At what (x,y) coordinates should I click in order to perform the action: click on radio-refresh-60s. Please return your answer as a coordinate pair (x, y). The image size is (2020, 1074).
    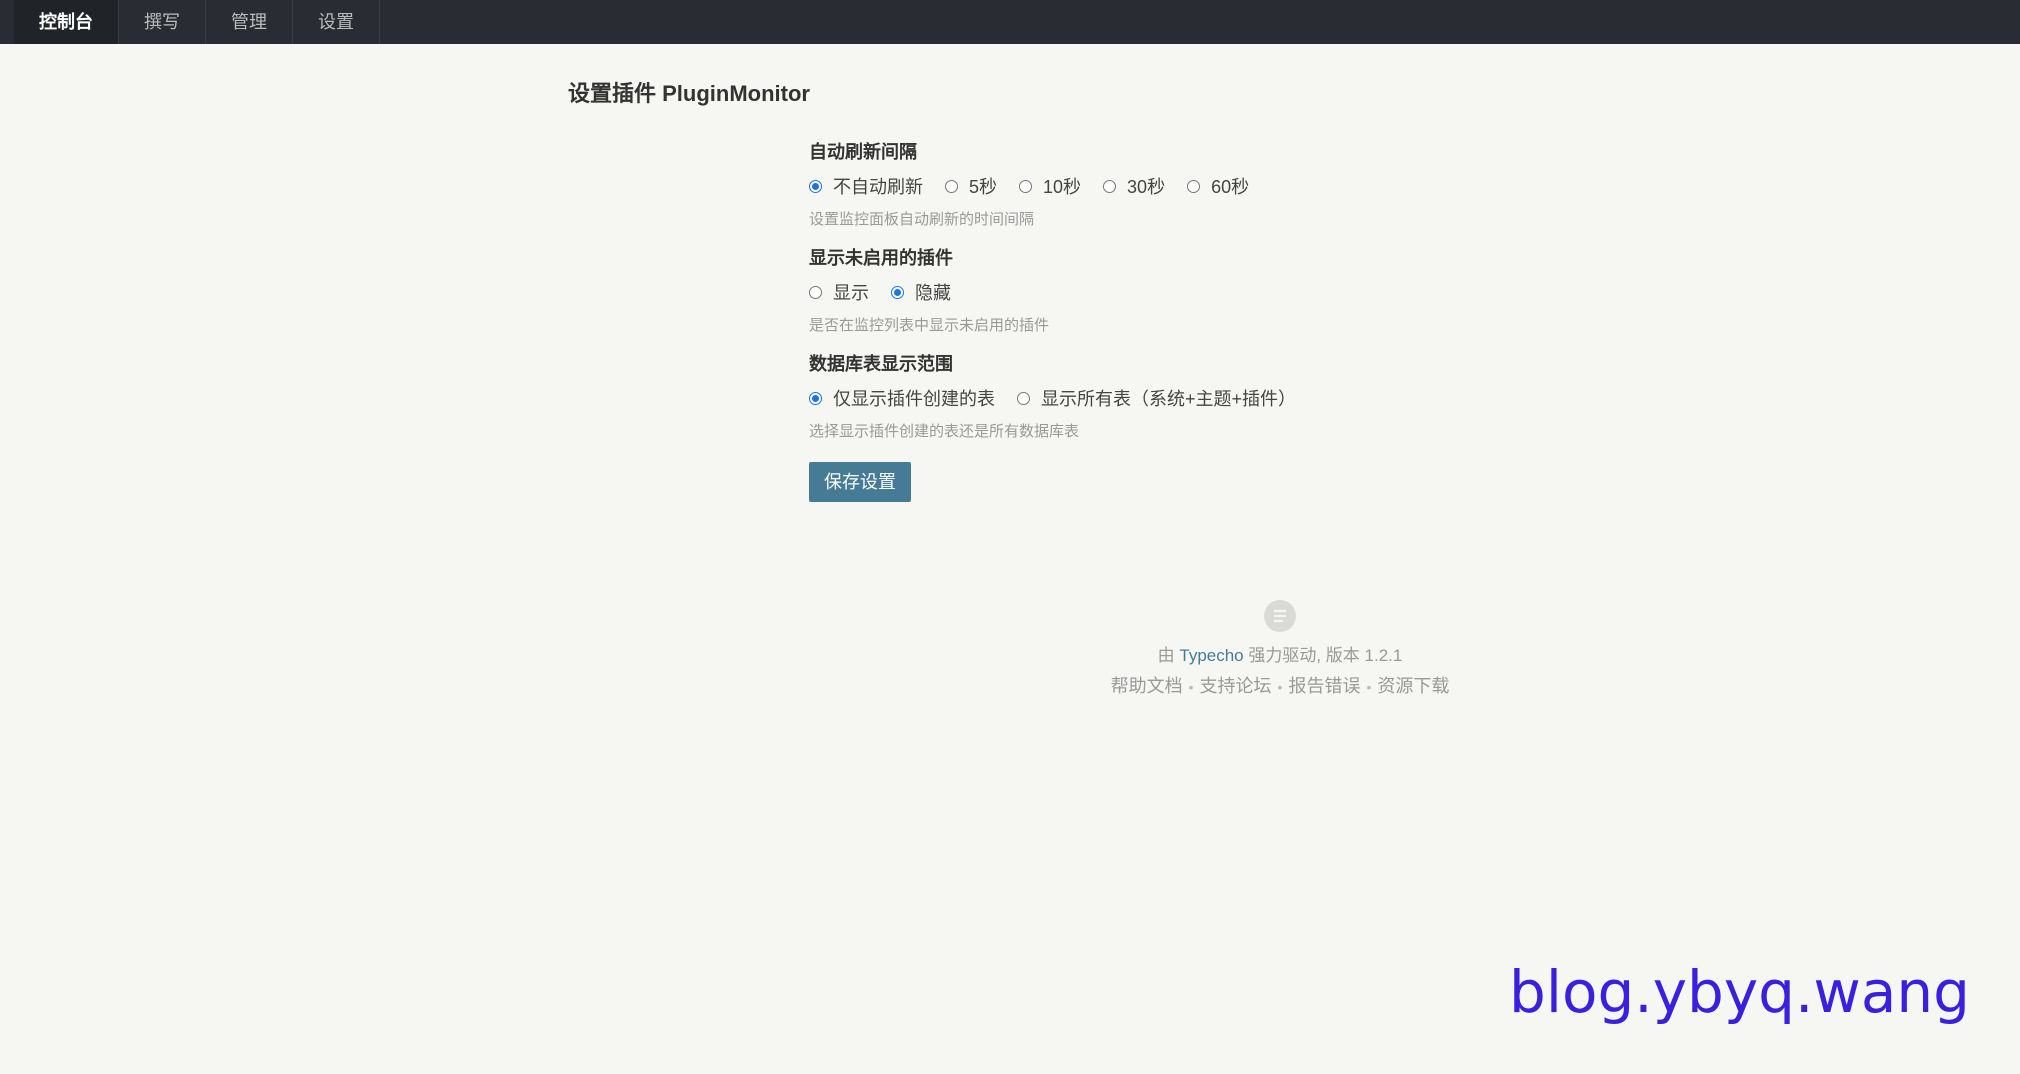
    Looking at the image, I should click on (1194, 186).